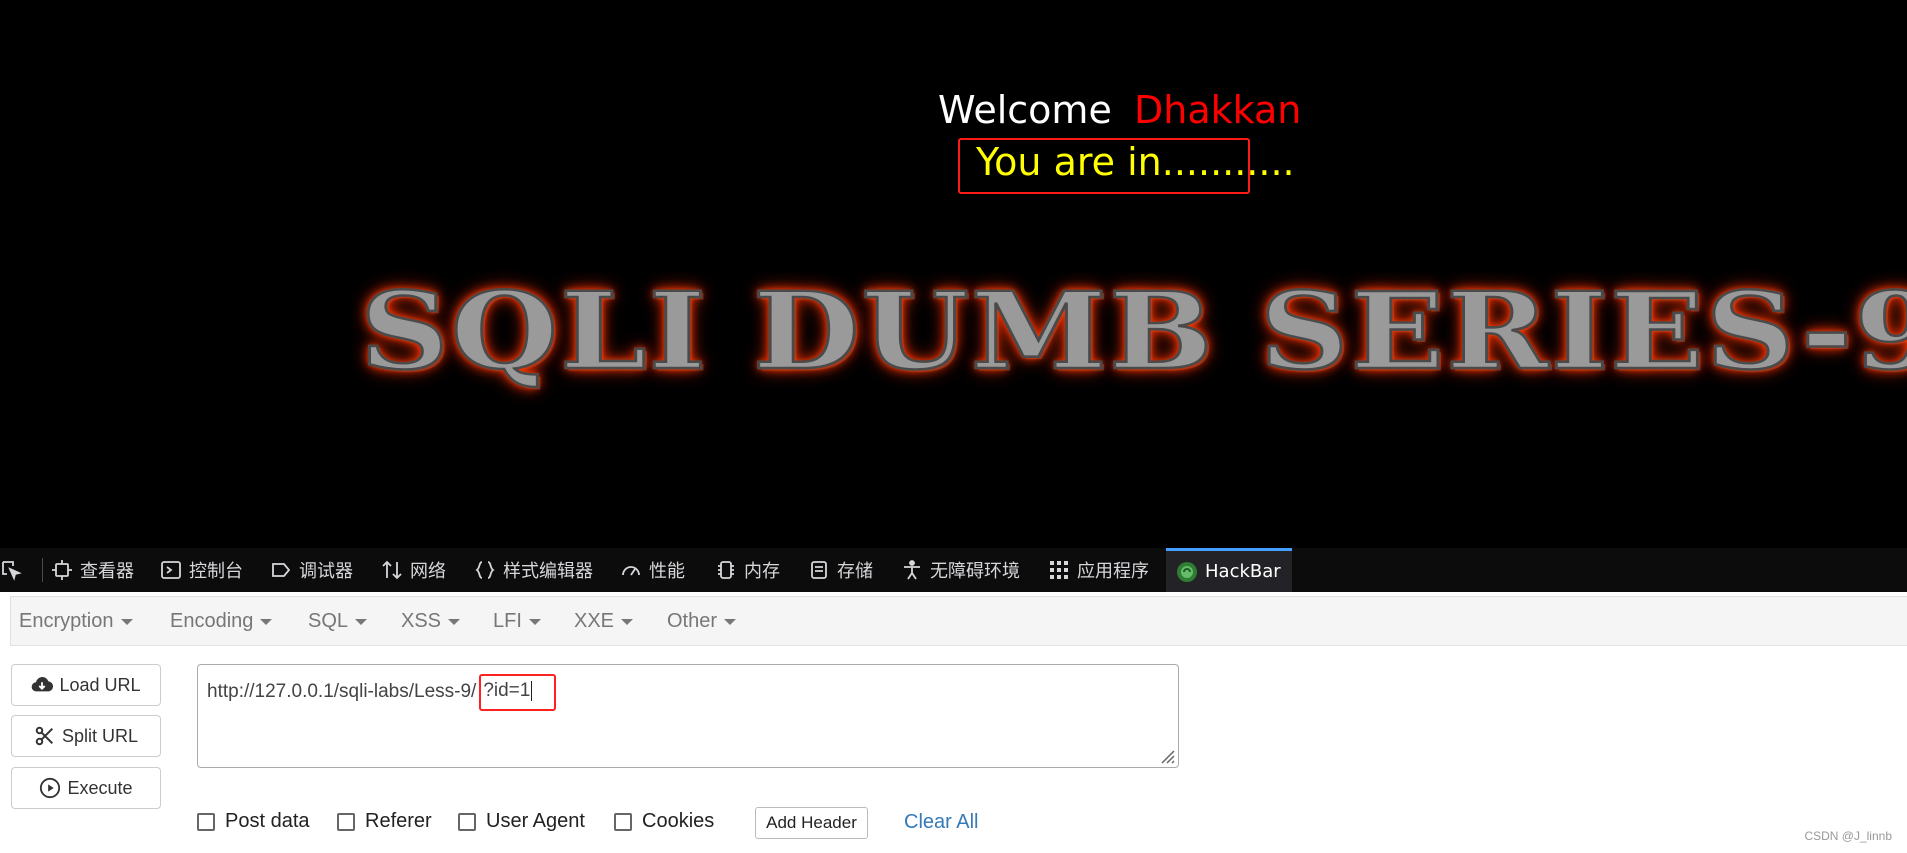  What do you see at coordinates (86, 788) in the screenshot?
I see `execute-button: Execute` at bounding box center [86, 788].